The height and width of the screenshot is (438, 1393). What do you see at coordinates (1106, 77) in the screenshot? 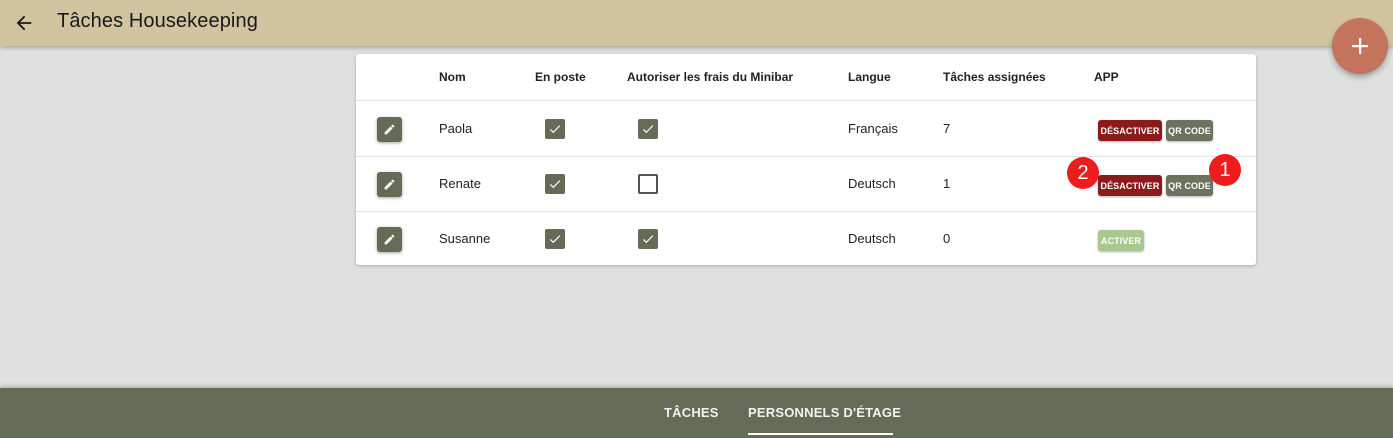
I see `column-header-app: APP` at bounding box center [1106, 77].